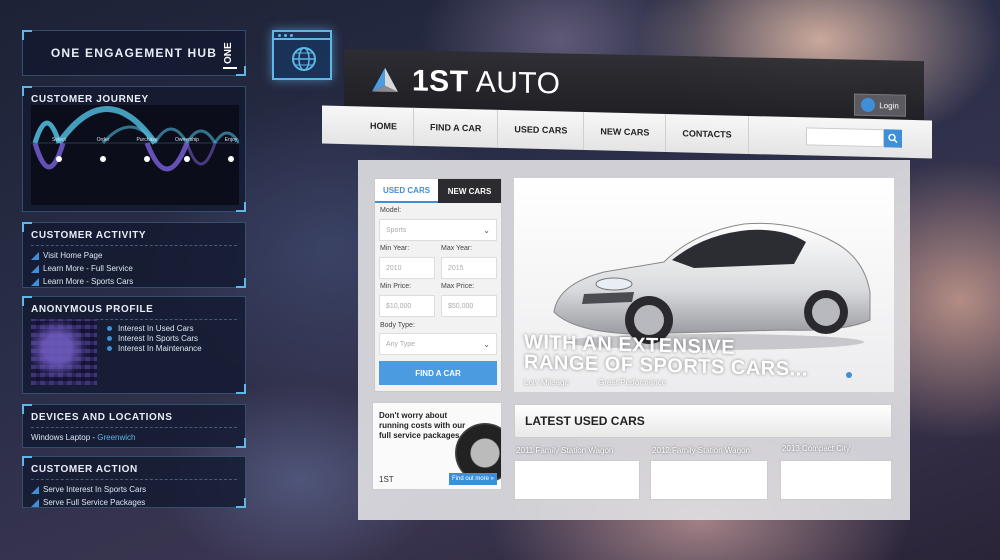 The width and height of the screenshot is (1000, 560). Describe the element at coordinates (541, 129) in the screenshot. I see `nav-used-cars: USED CARS` at that location.